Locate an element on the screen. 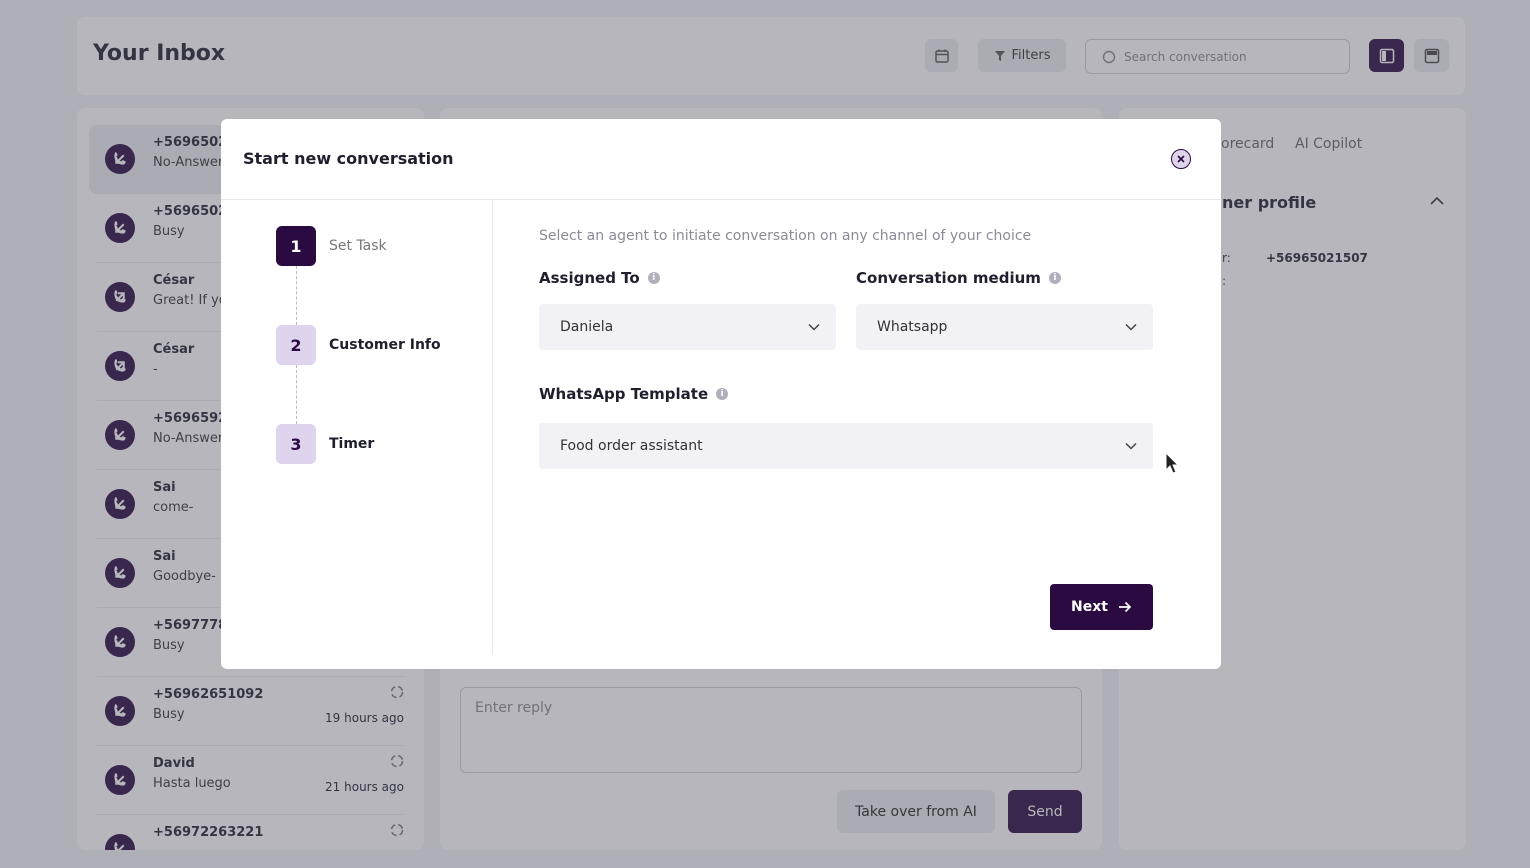 This screenshot has height=868, width=1530. step-number: 1 is located at coordinates (296, 246).